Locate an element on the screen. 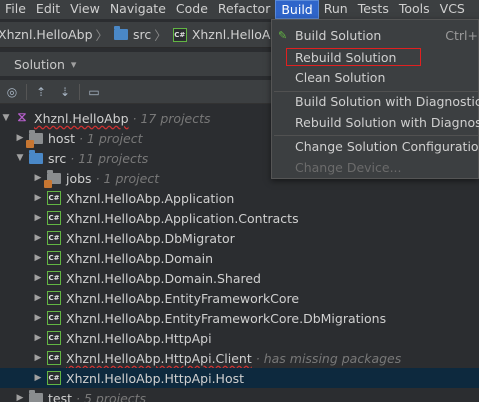 The height and width of the screenshot is (402, 479). menu-navigate: Navigate is located at coordinates (138, 9).